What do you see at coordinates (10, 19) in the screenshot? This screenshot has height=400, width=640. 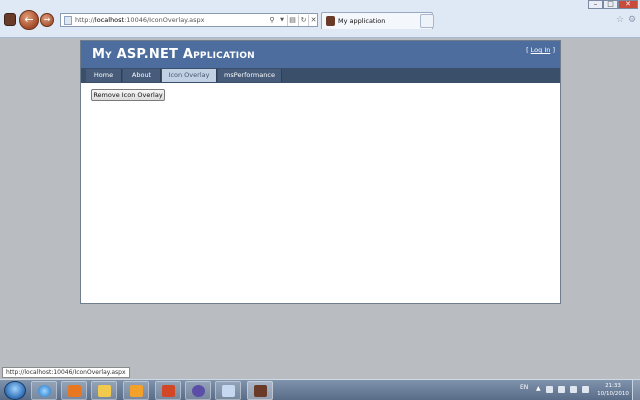 I see `ie-logo-icon` at bounding box center [10, 19].